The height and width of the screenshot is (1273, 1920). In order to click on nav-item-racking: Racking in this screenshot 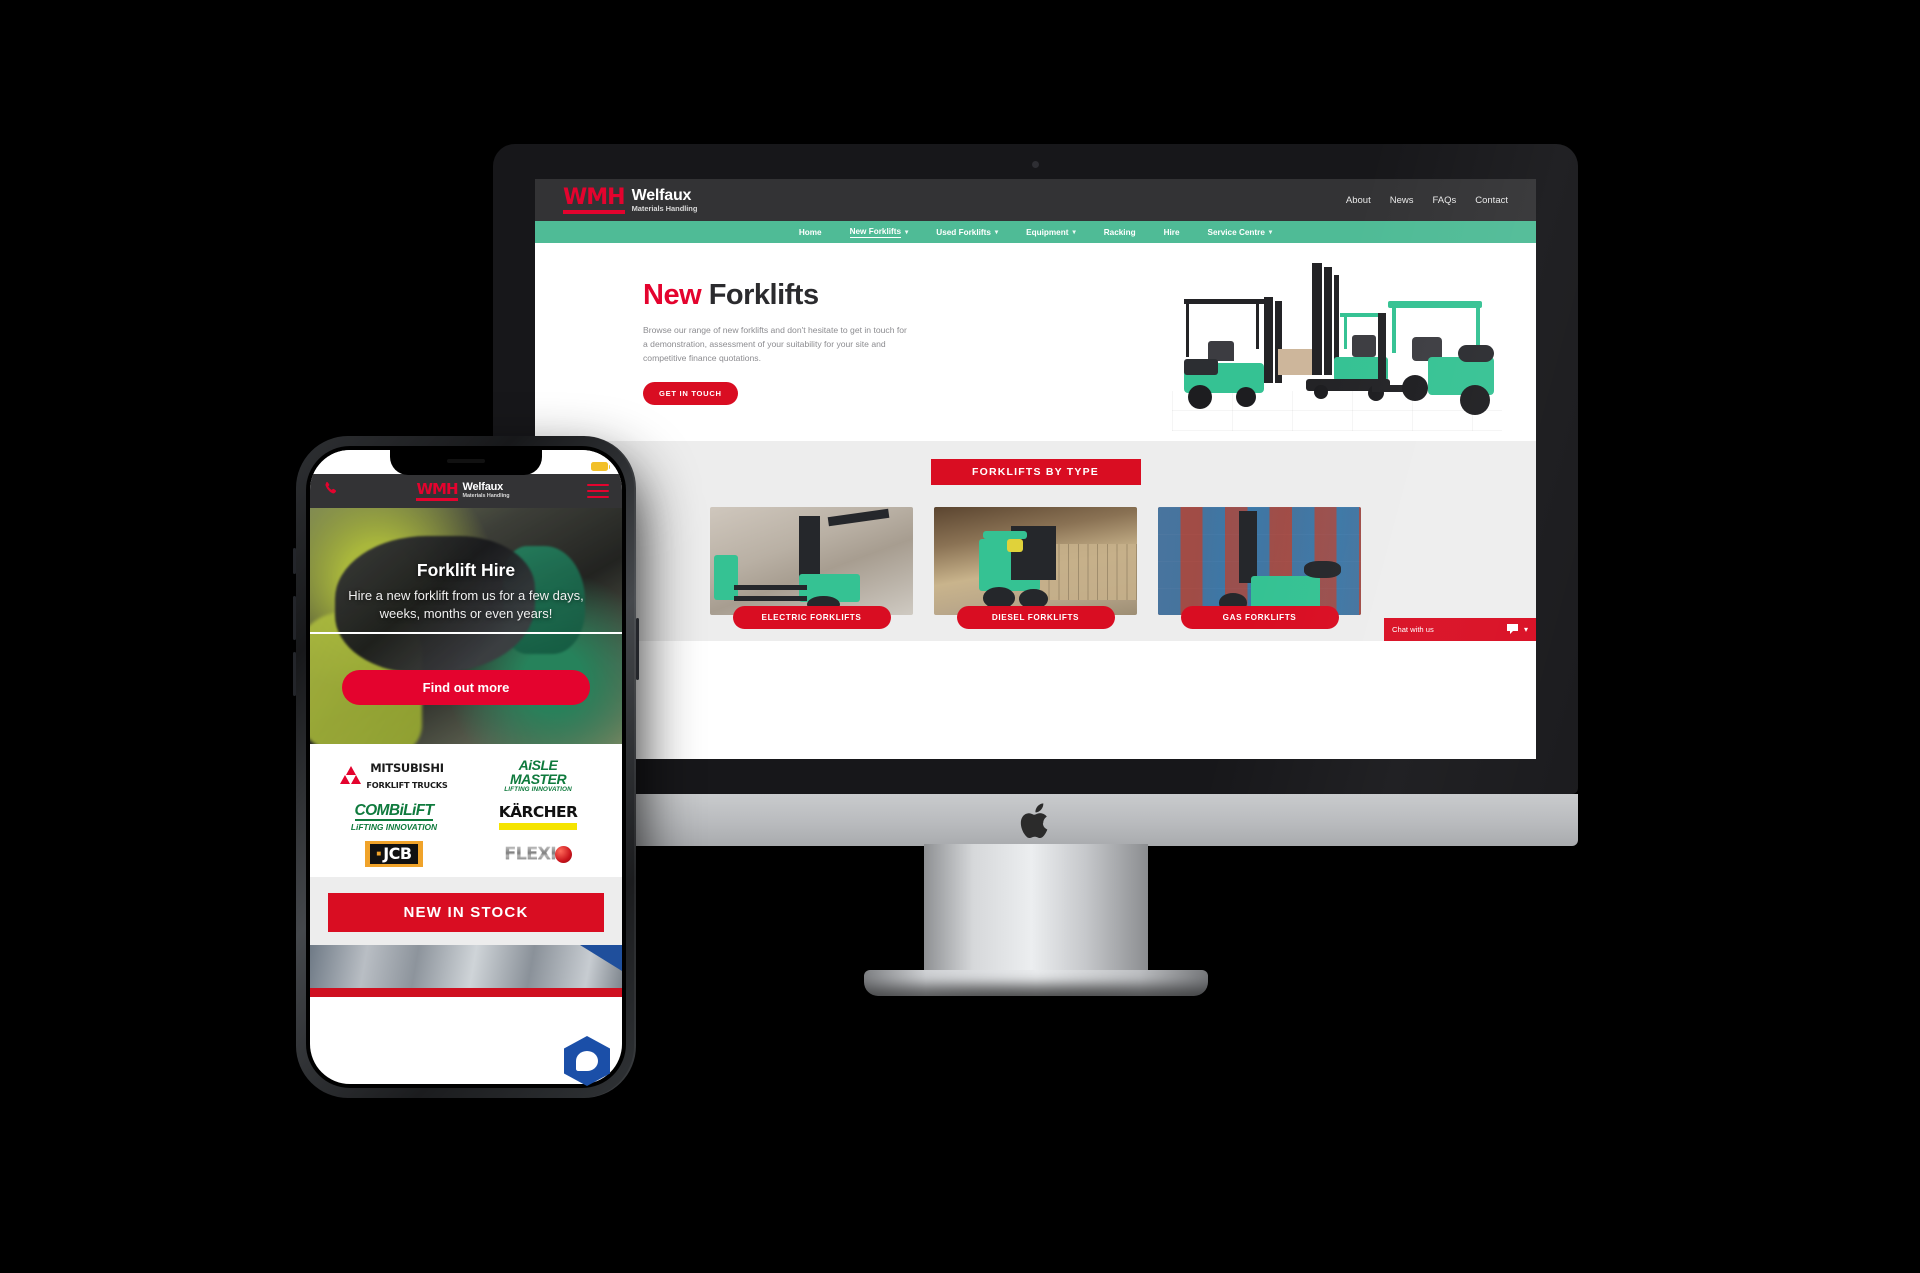, I will do `click(1120, 232)`.